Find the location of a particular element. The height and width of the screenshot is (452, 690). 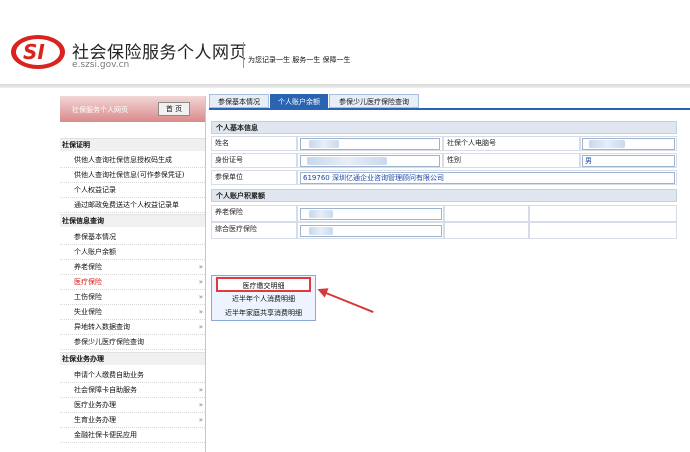

account-header: 个人账户积累额 is located at coordinates (444, 195).